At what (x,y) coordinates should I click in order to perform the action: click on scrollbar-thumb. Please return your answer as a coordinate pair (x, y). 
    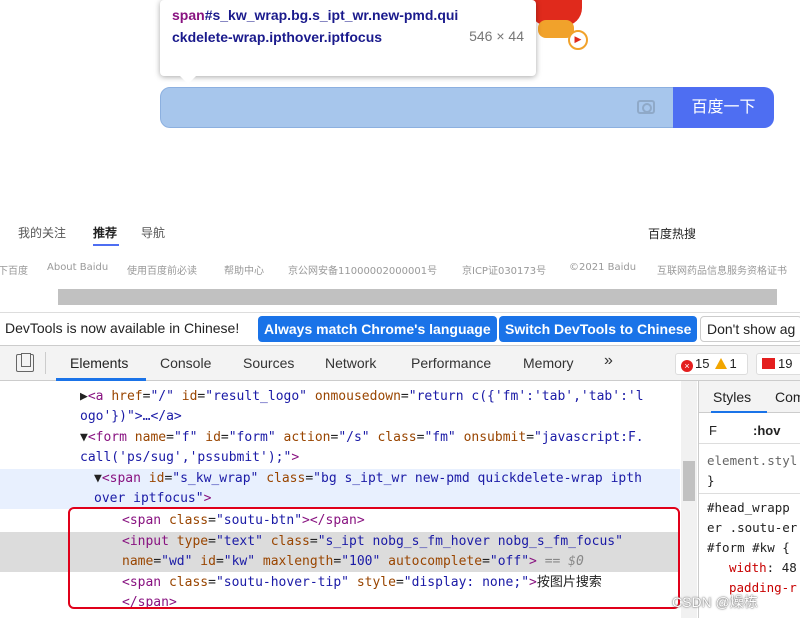
    Looking at the image, I should click on (689, 481).